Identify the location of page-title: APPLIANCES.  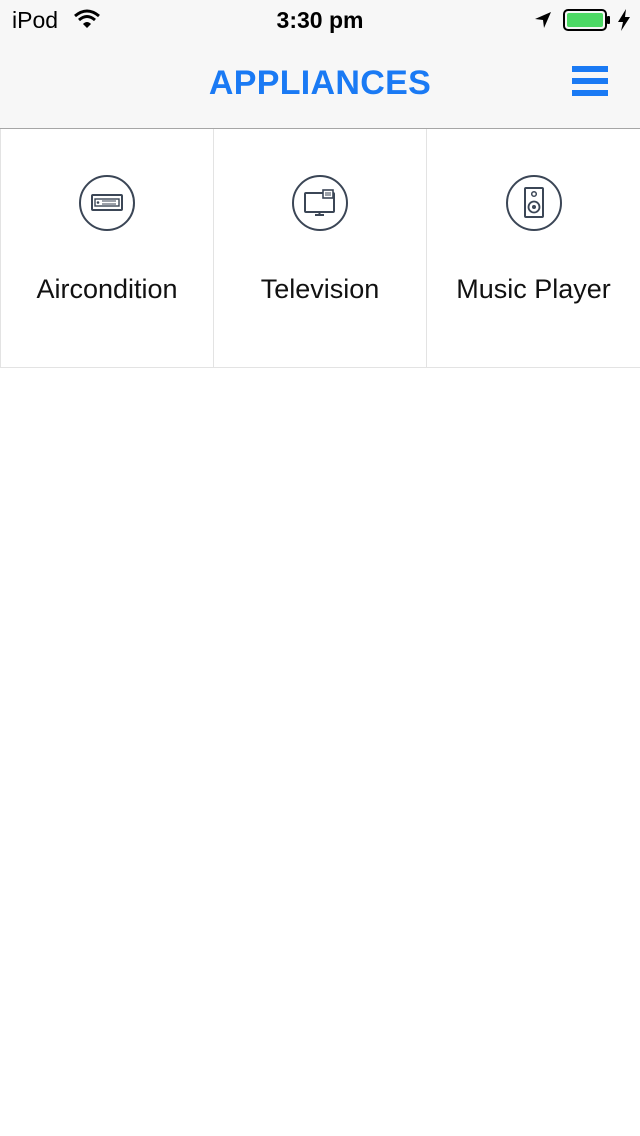
(320, 83).